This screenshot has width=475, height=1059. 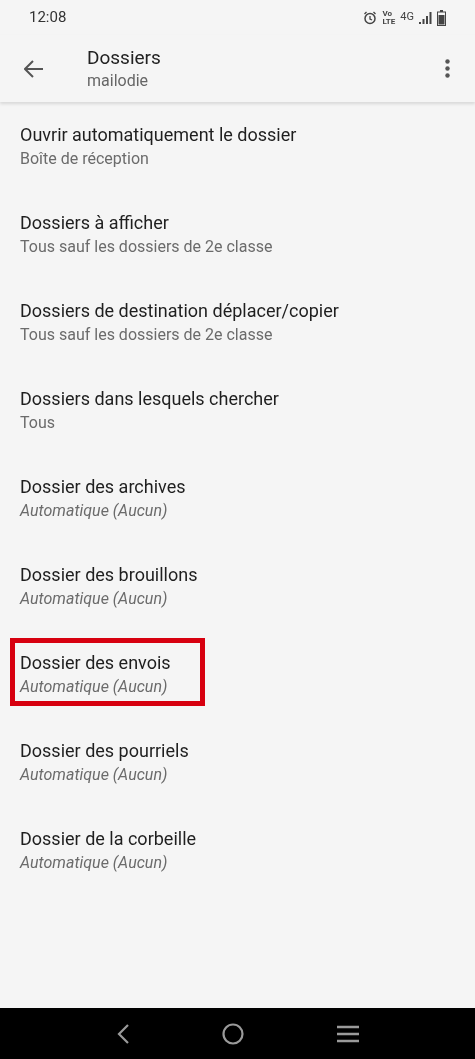 I want to click on signal-icon, so click(x=425, y=17).